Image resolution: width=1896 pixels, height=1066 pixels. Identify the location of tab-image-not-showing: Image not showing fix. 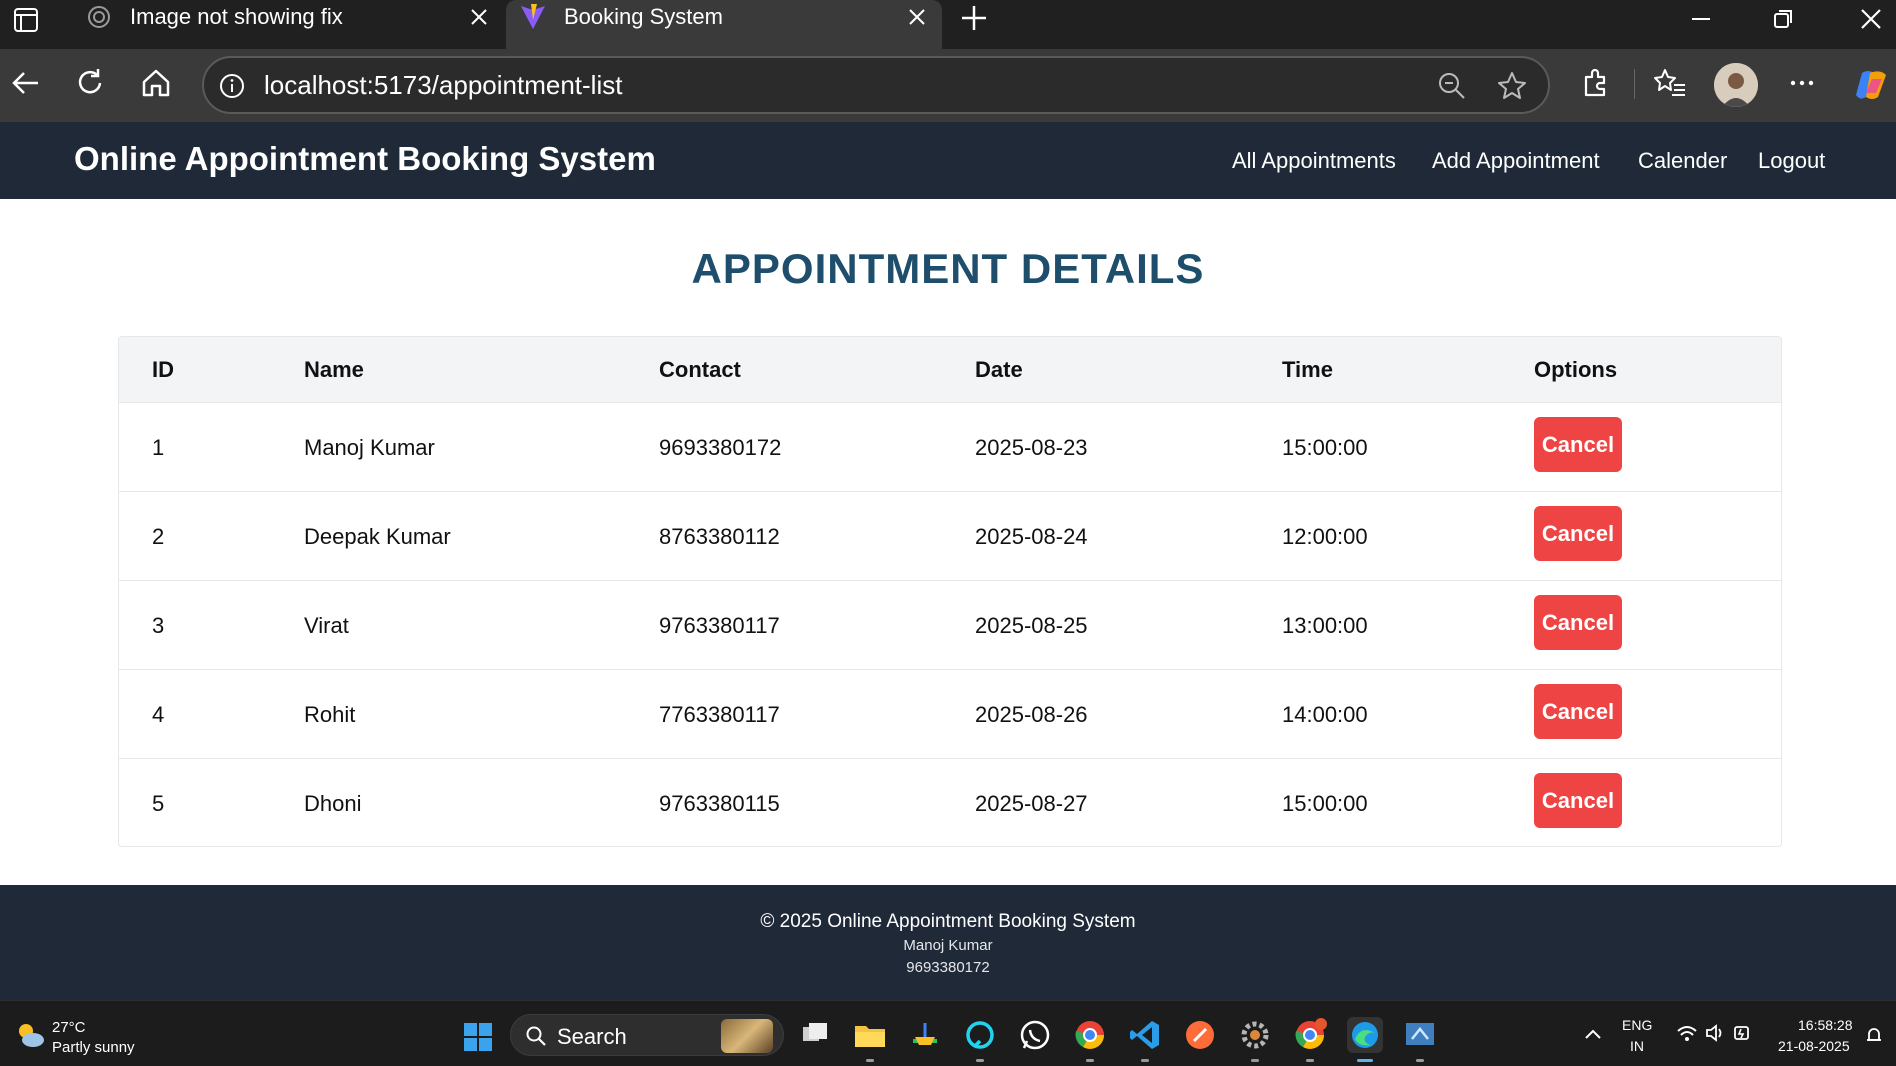
(288, 24).